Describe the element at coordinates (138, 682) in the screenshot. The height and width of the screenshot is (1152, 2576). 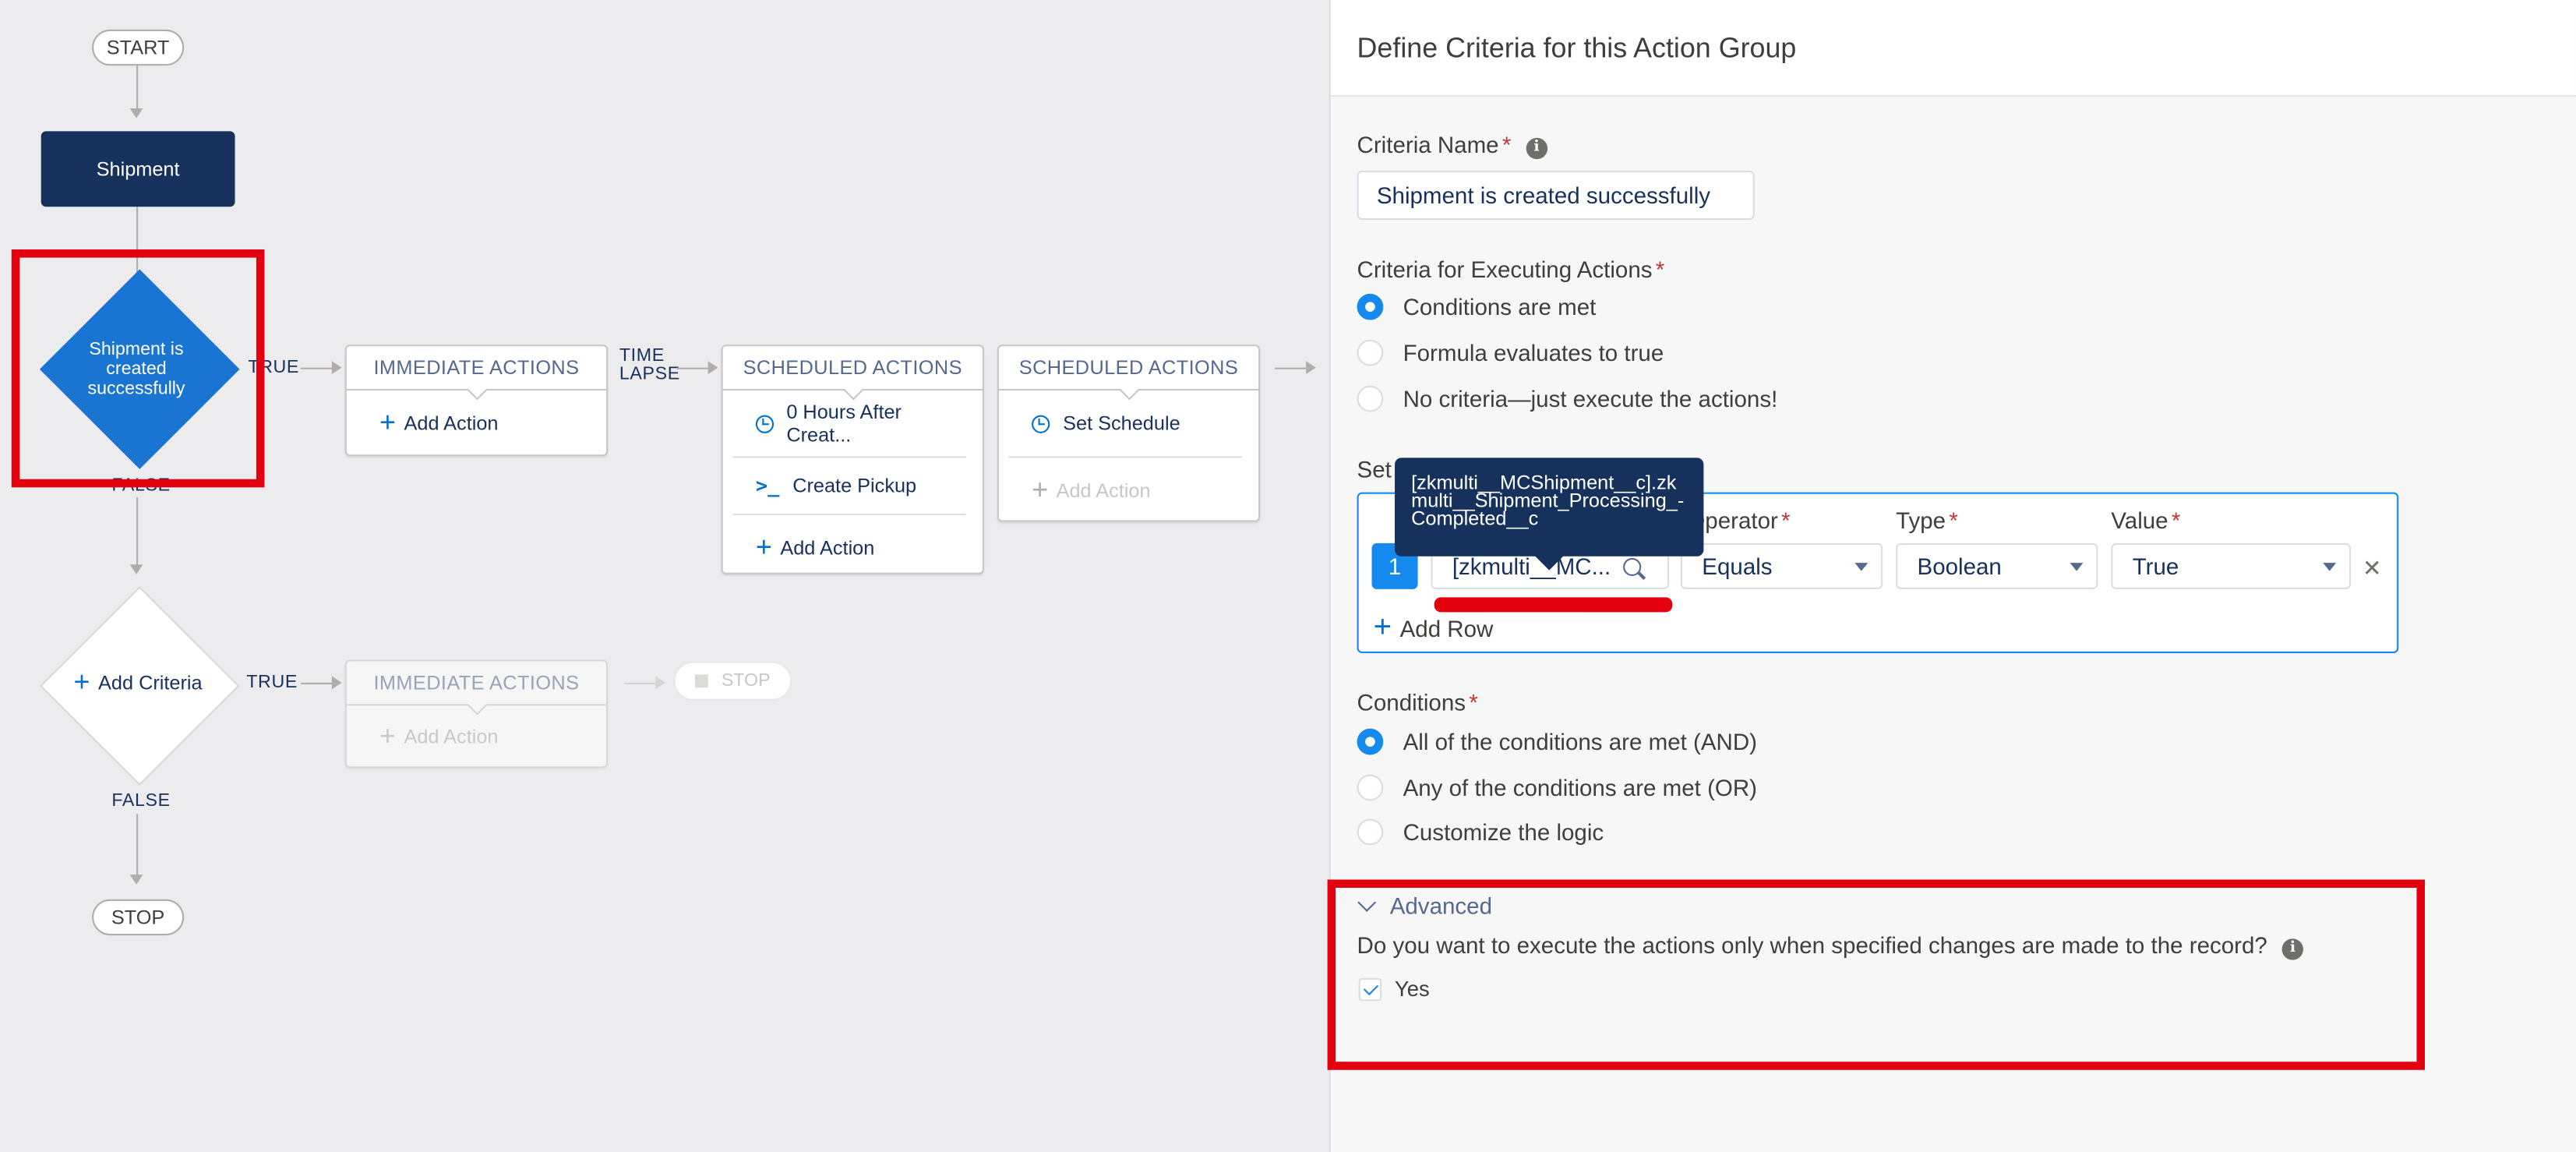
I see `add-criteria-button: + Add Criteria` at that location.